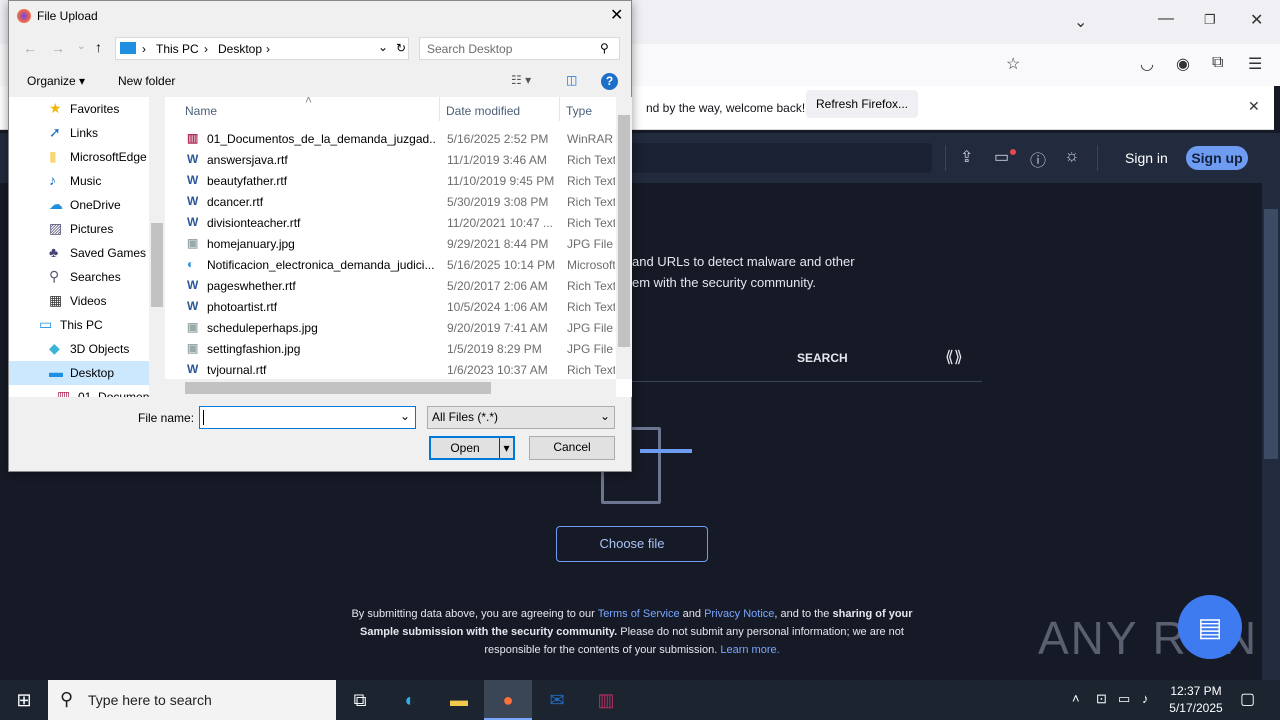 The width and height of the screenshot is (1280, 720). What do you see at coordinates (383, 47) in the screenshot?
I see `address-dropdown-icon: ⌄` at bounding box center [383, 47].